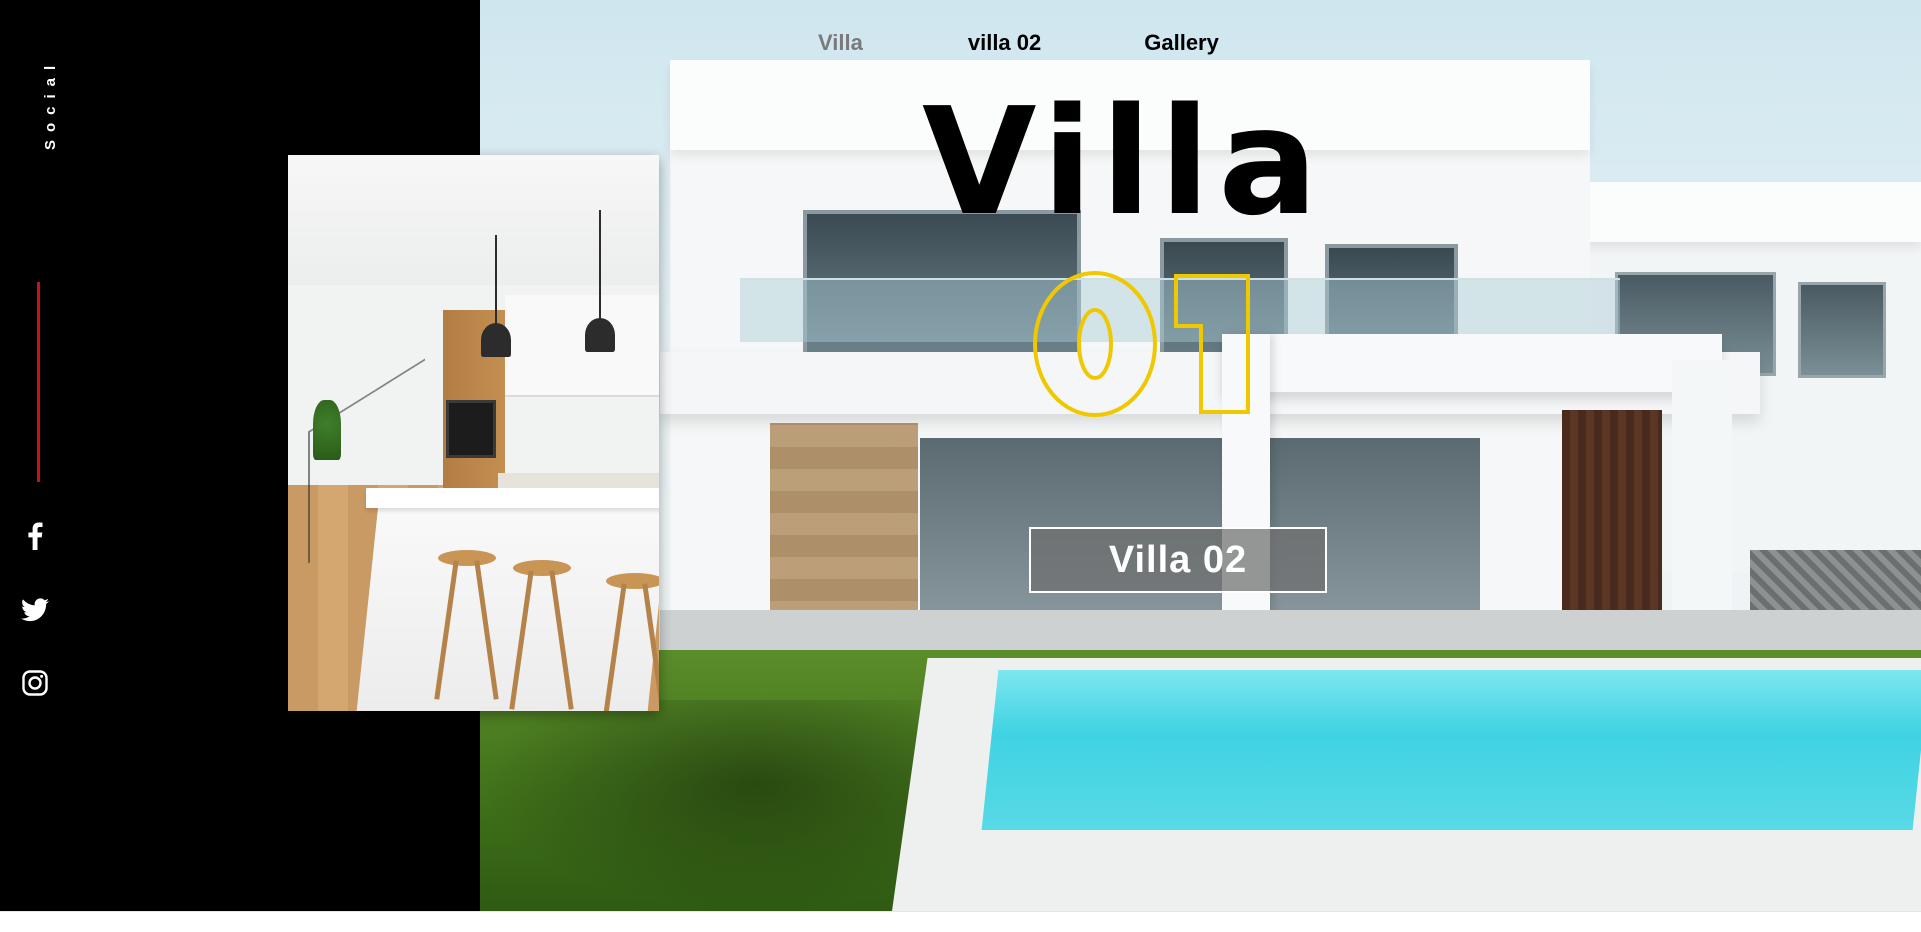 This screenshot has width=1921, height=932. Describe the element at coordinates (1004, 43) in the screenshot. I see `nav-link-villa-02: villa 02` at that location.